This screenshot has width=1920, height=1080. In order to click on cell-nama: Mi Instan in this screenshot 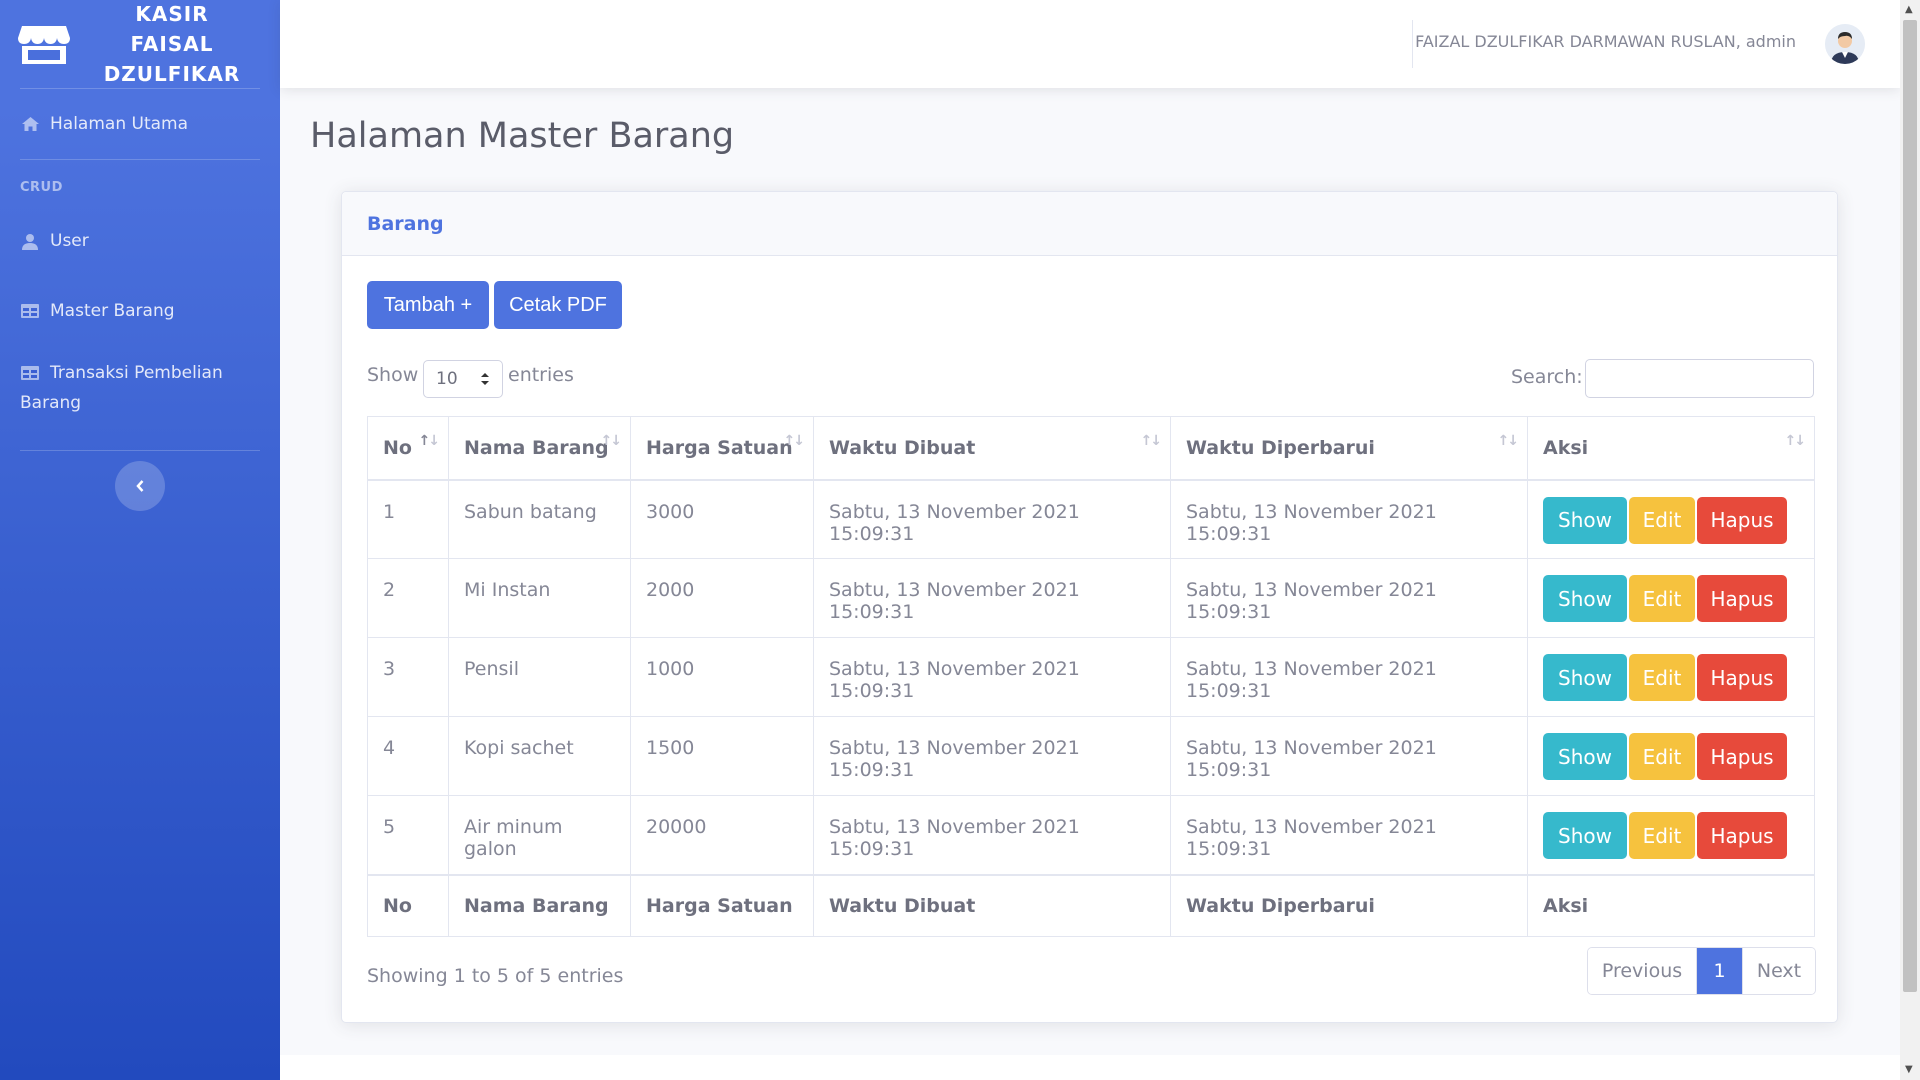, I will do `click(539, 598)`.